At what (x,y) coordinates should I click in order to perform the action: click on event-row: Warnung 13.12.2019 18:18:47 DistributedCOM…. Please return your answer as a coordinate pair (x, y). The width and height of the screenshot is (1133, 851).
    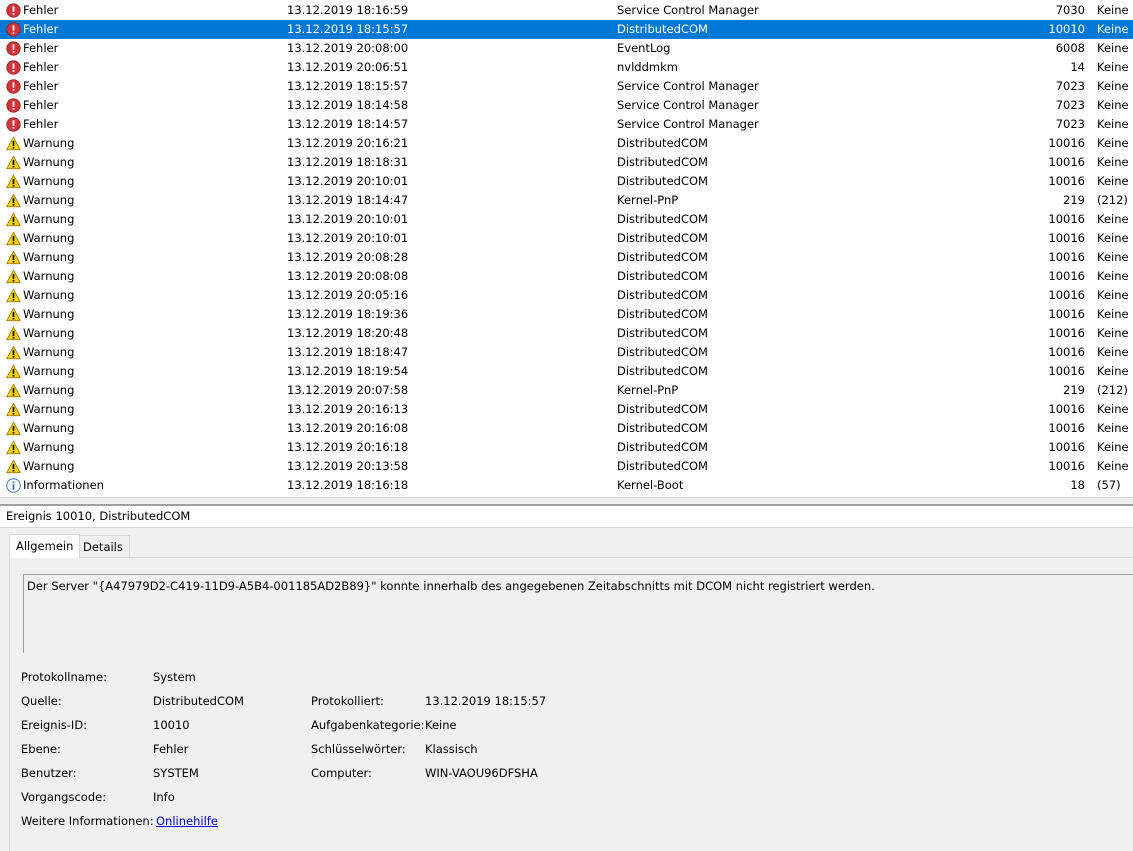
    Looking at the image, I should click on (566, 352).